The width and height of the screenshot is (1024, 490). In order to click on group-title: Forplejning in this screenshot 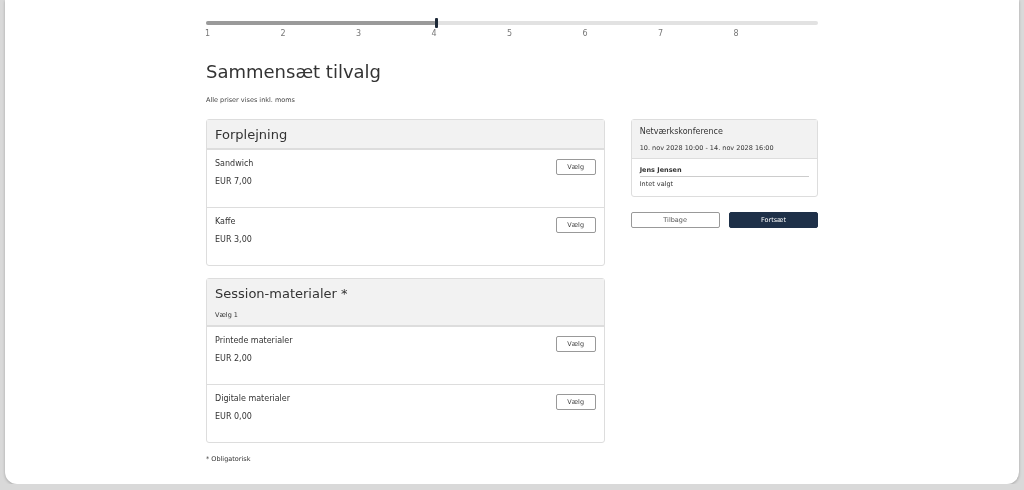, I will do `click(252, 134)`.